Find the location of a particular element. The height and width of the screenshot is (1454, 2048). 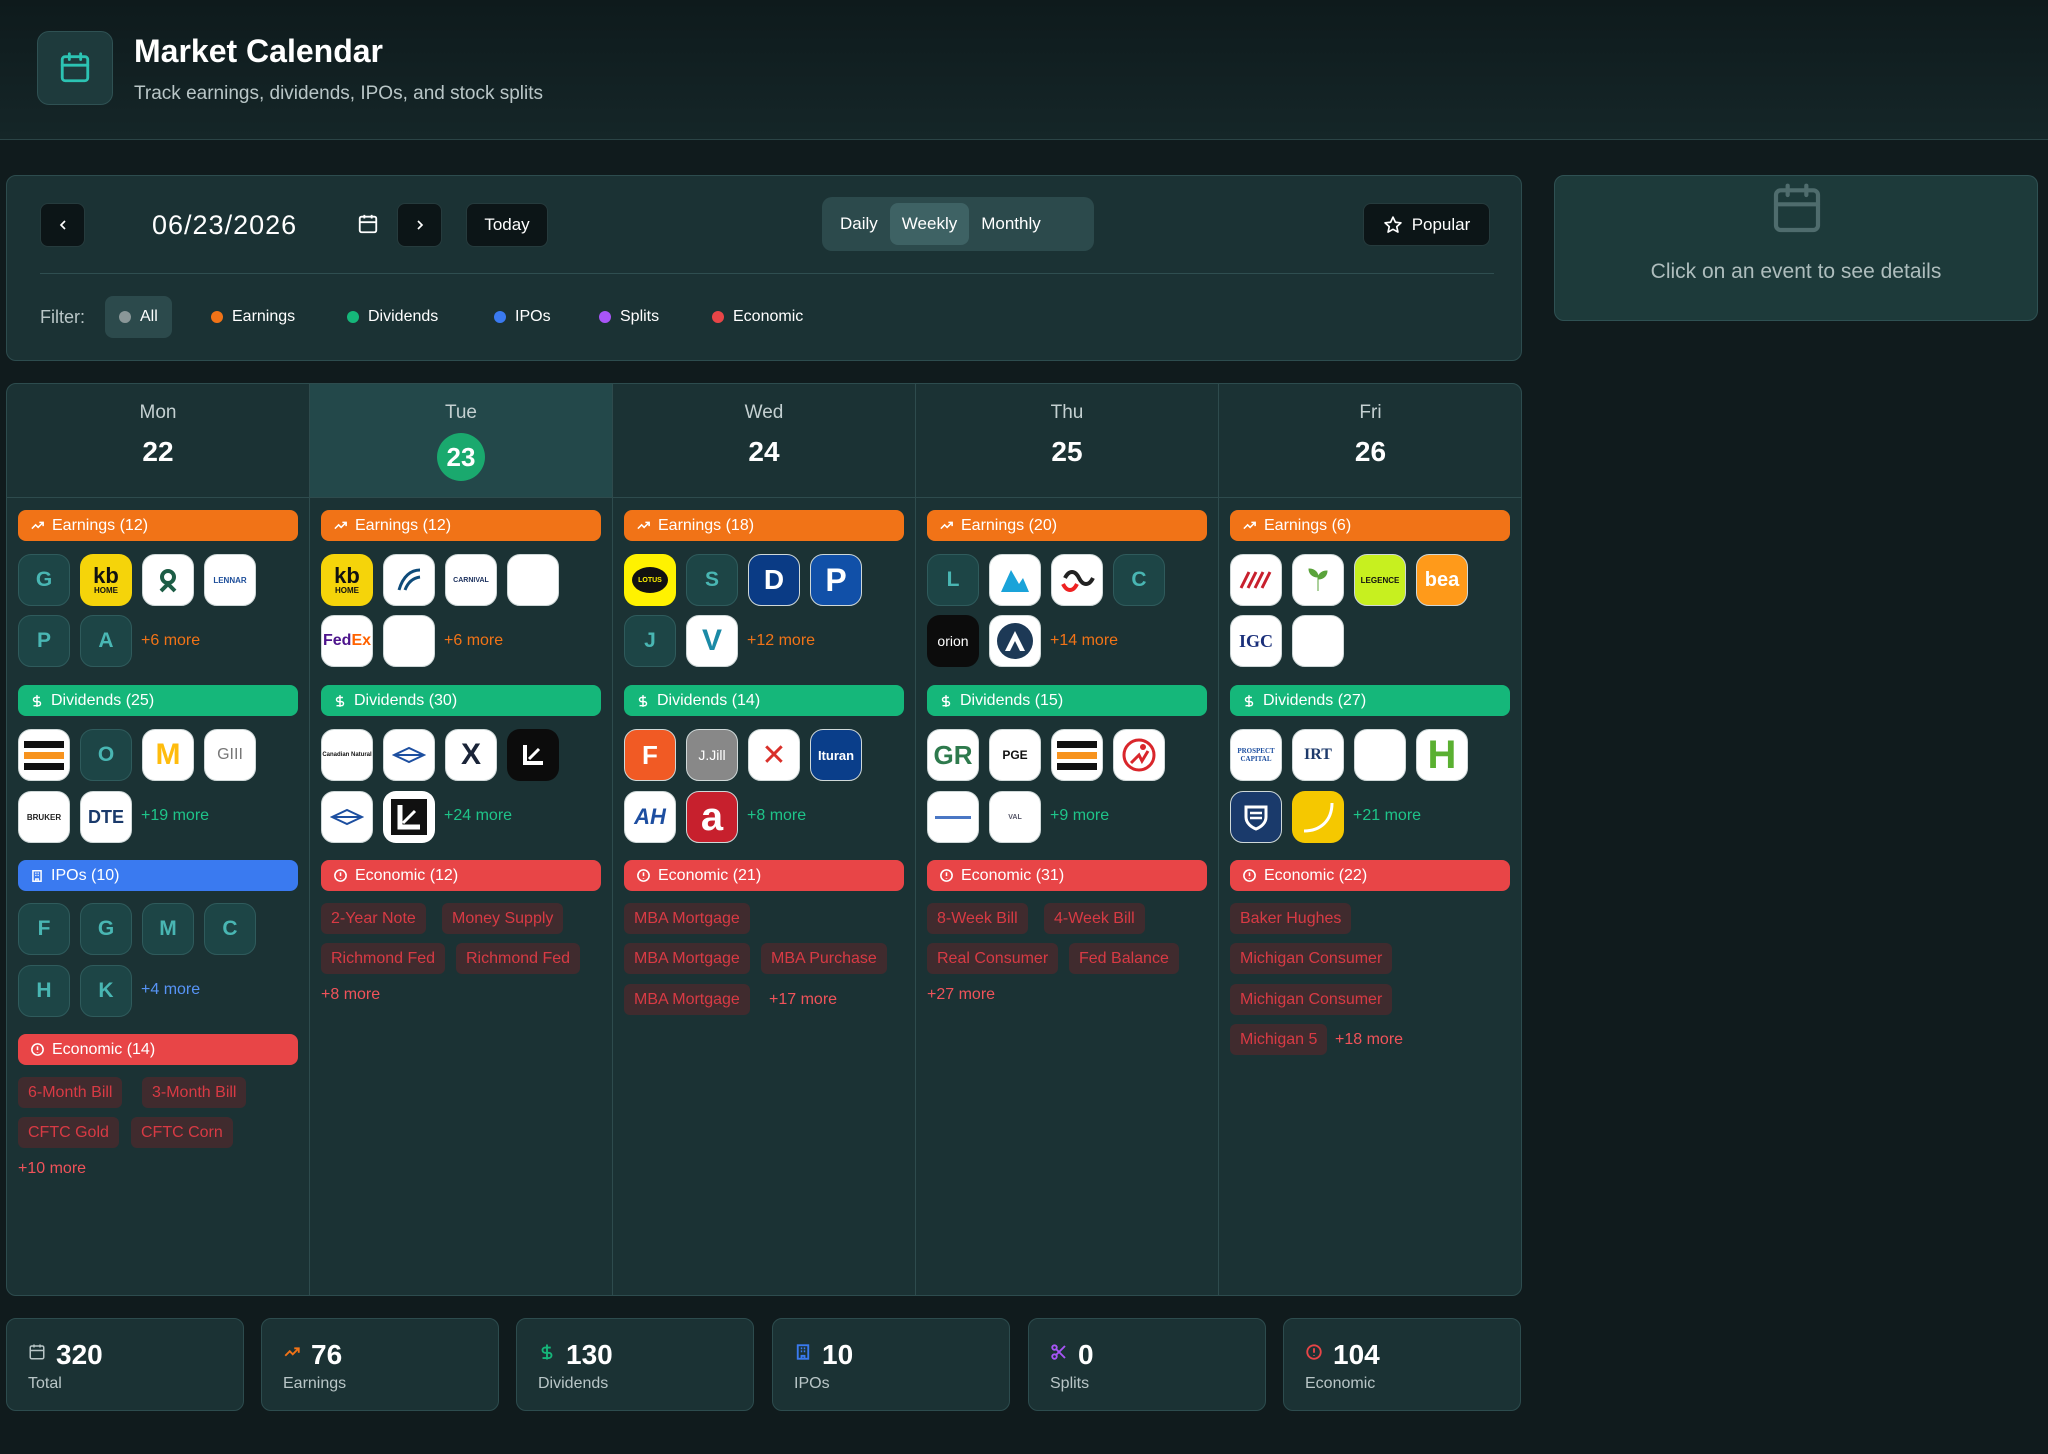

economic-band: Economic (14) is located at coordinates (158, 1049).